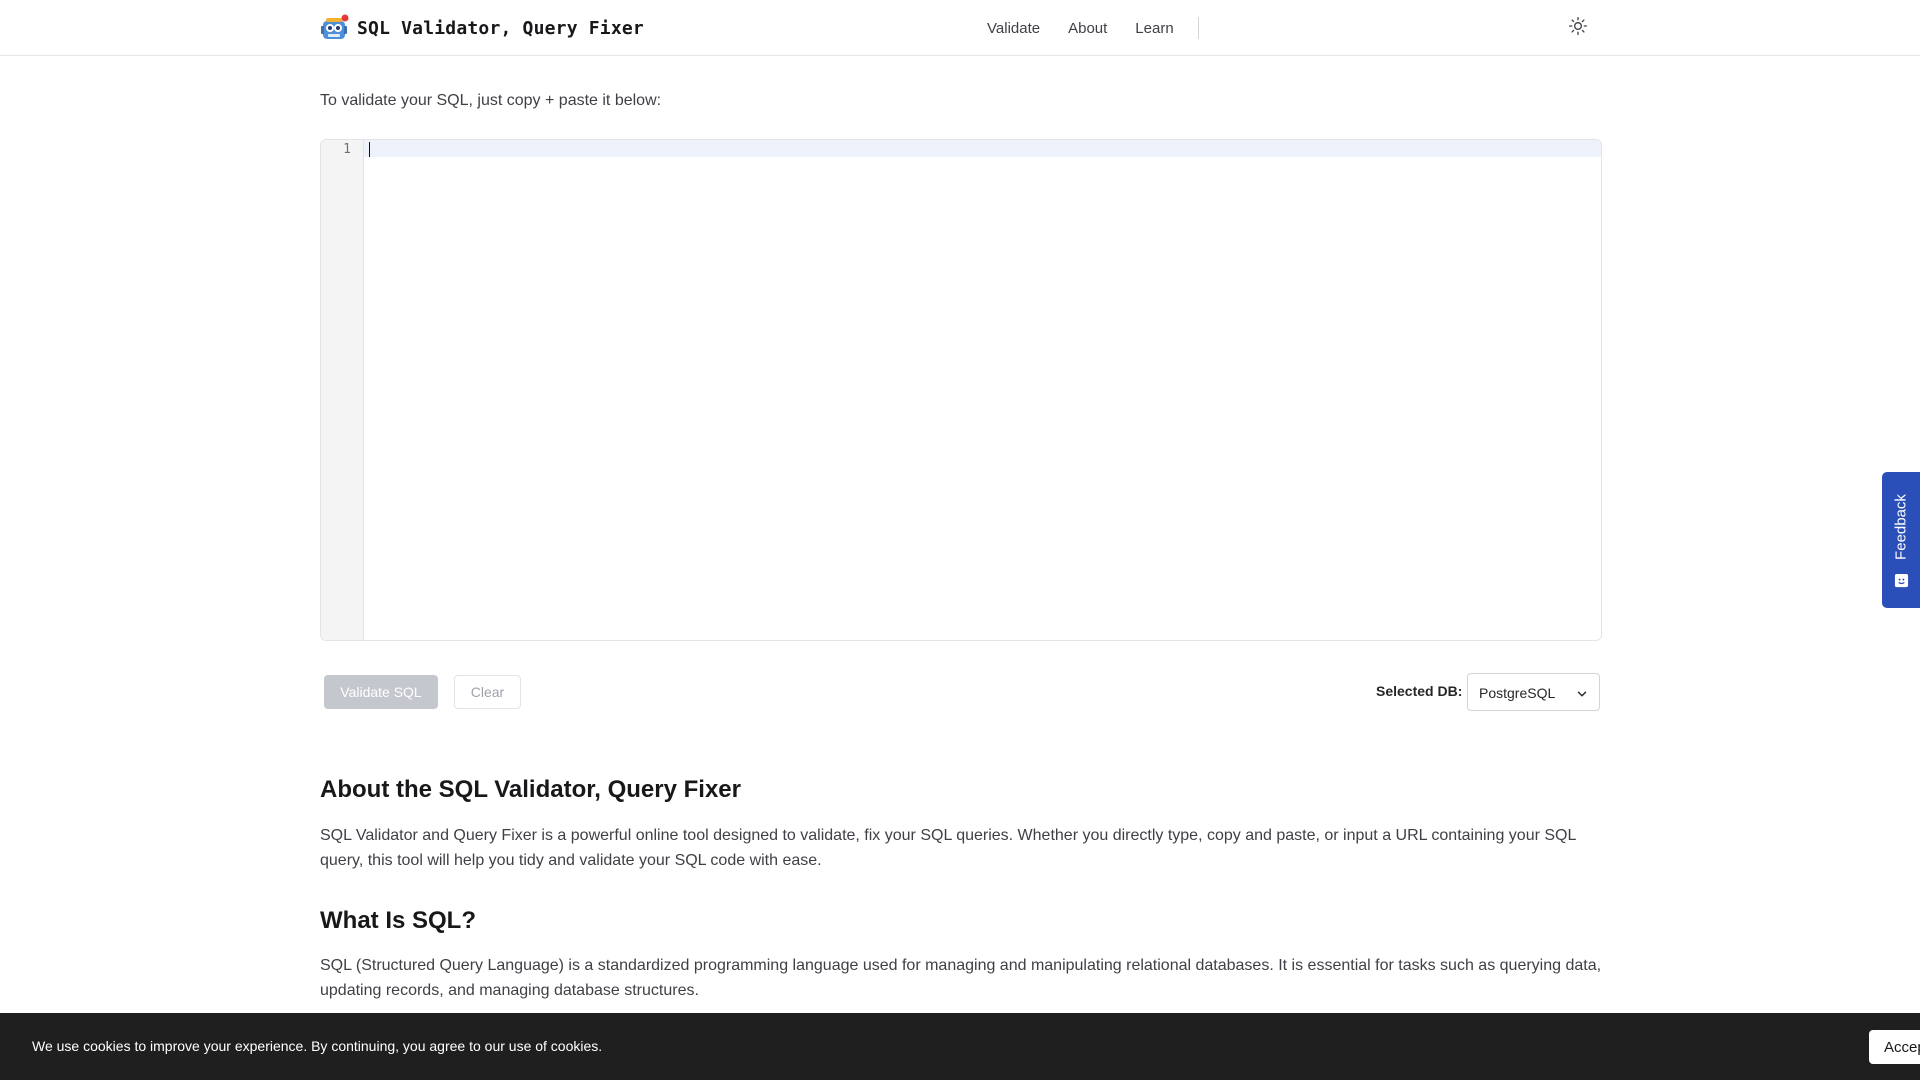  I want to click on section-heading-what-is-sql: What Is SQL?, so click(398, 920).